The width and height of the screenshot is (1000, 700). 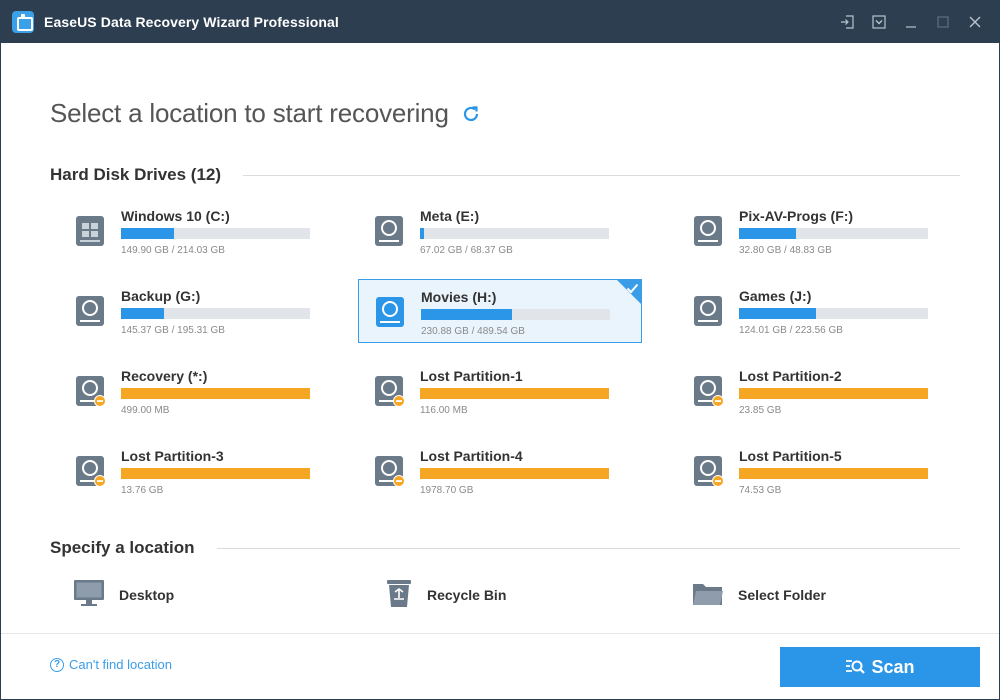 I want to click on footer-divider, so click(x=500, y=633).